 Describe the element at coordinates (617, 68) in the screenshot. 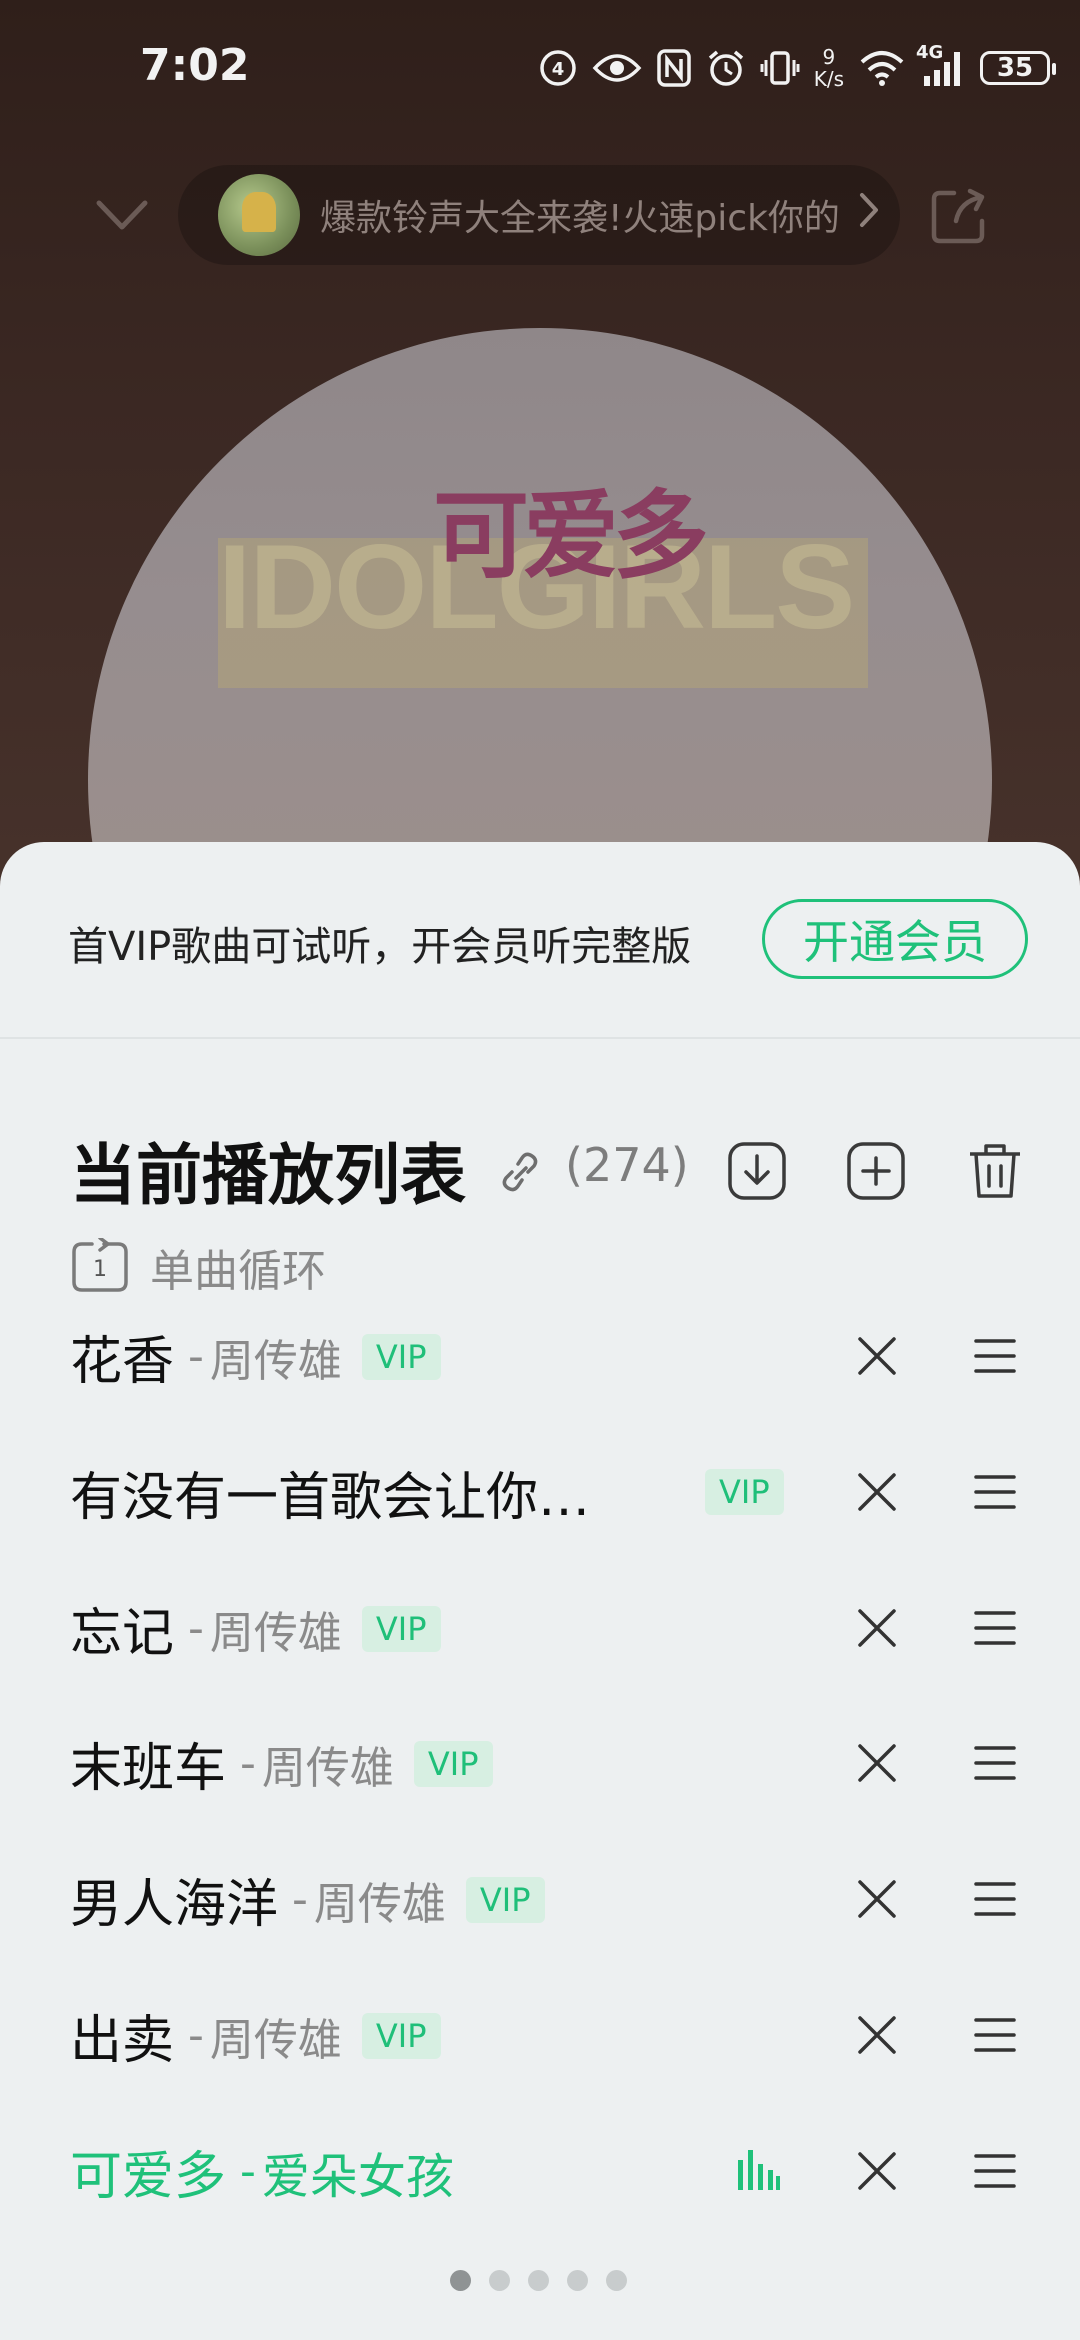

I see `eye-icon` at that location.